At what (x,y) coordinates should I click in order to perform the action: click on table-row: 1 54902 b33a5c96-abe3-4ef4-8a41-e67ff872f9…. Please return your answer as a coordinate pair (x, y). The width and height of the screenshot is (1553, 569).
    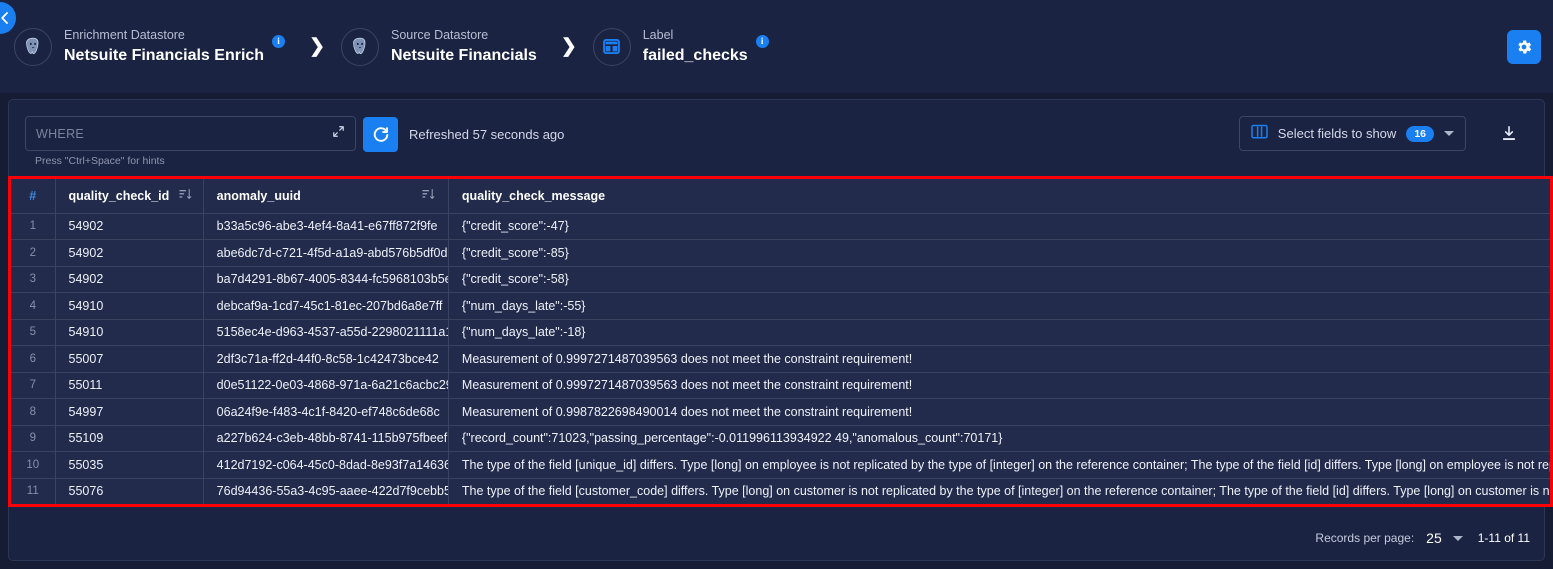
    Looking at the image, I should click on (780, 226).